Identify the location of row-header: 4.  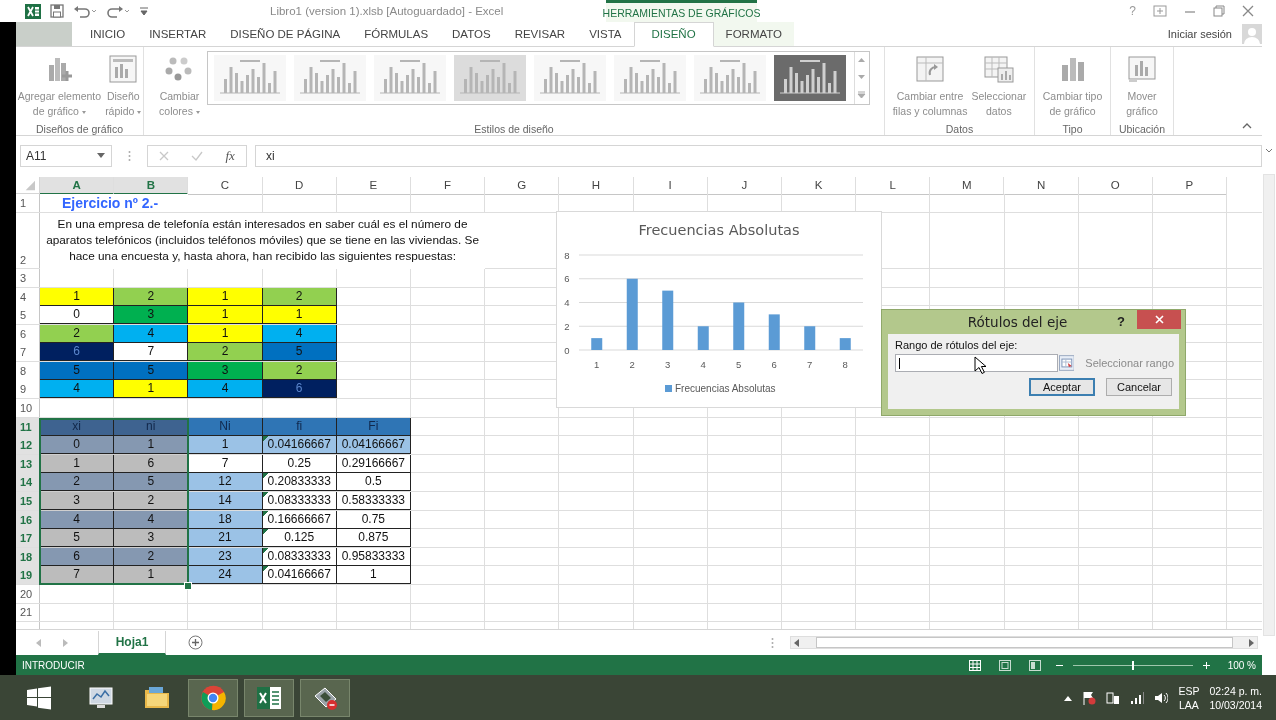
(28, 296).